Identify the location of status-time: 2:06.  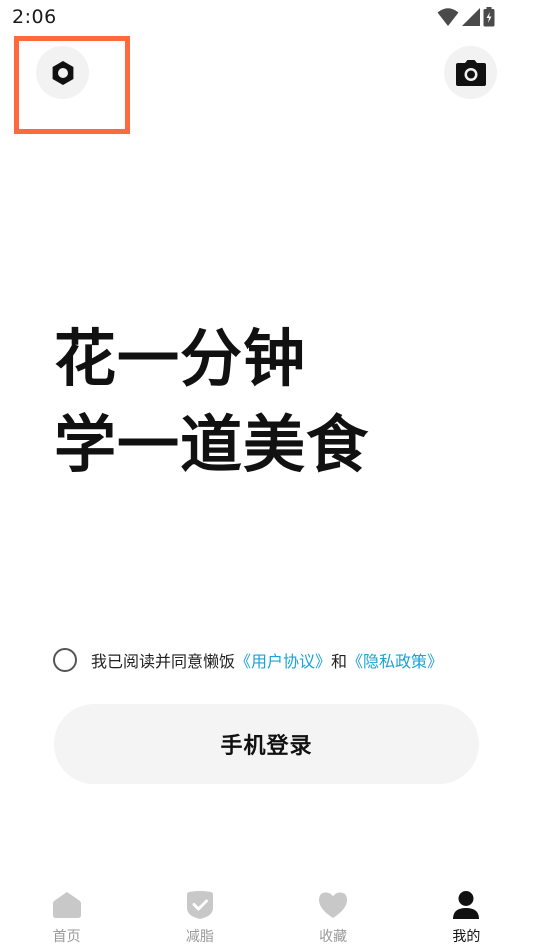
(34, 17).